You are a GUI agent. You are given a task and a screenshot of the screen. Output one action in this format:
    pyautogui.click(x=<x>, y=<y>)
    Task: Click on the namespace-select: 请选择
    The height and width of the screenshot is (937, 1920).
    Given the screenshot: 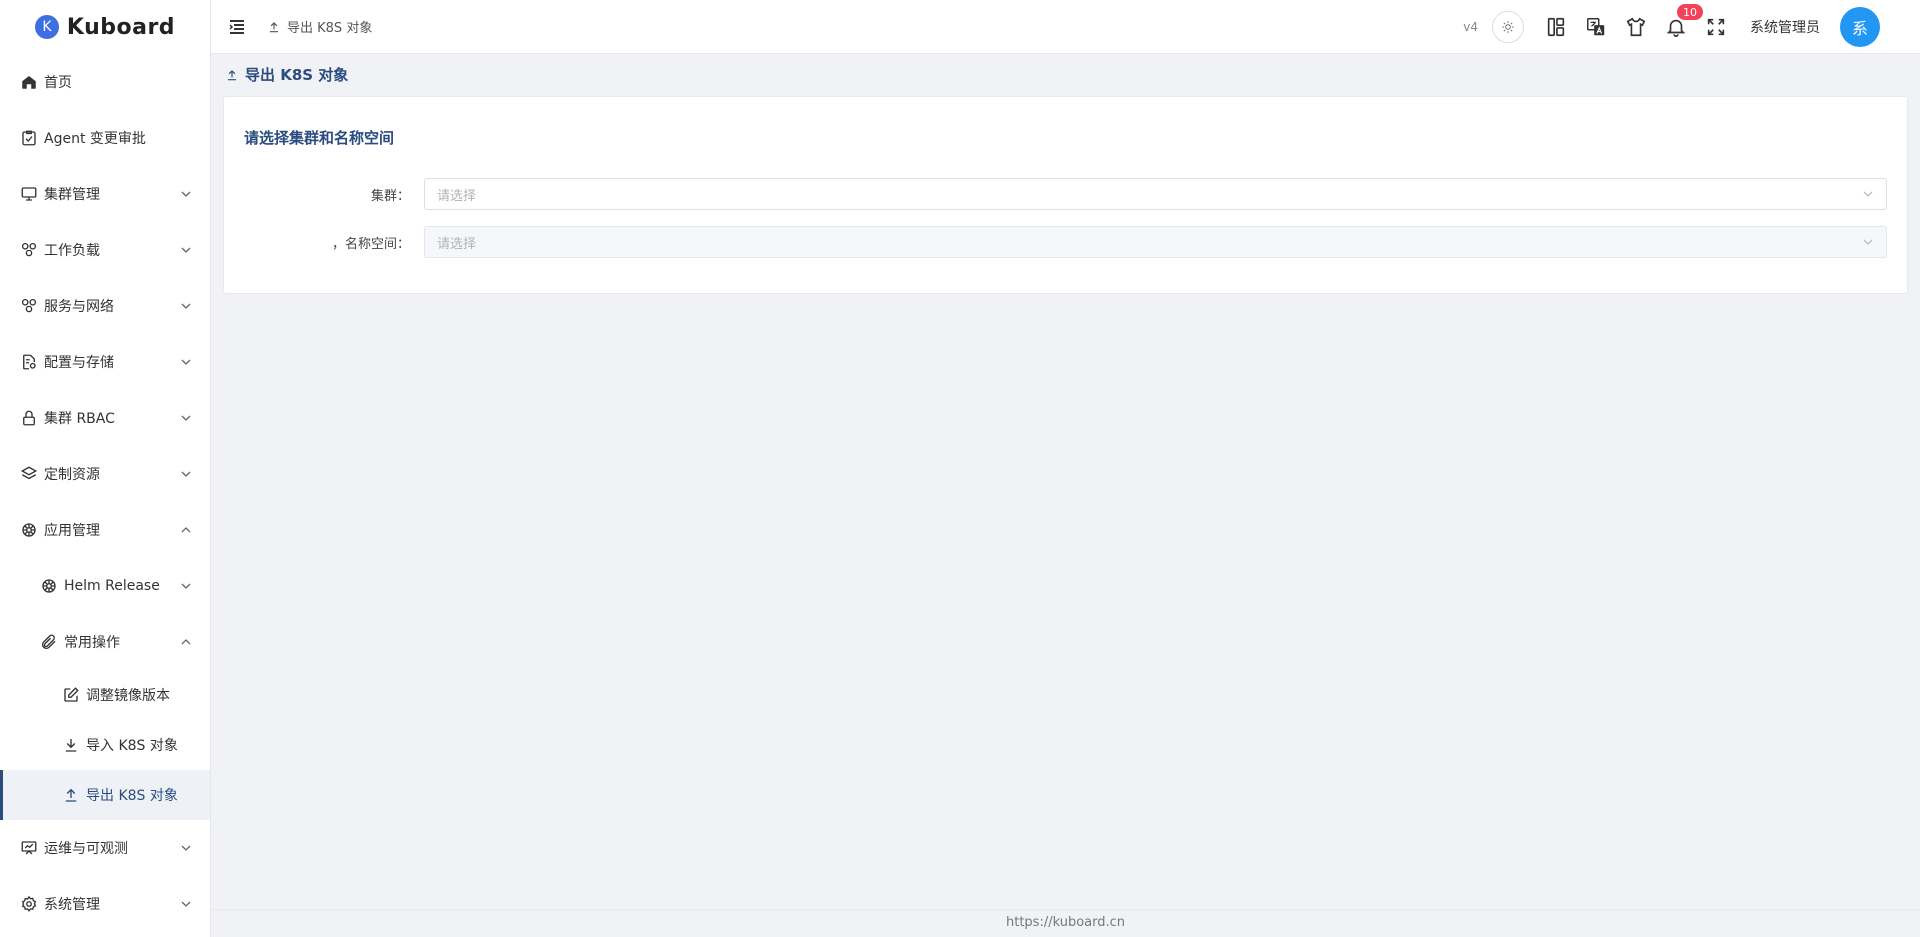 What is the action you would take?
    pyautogui.click(x=1155, y=242)
    